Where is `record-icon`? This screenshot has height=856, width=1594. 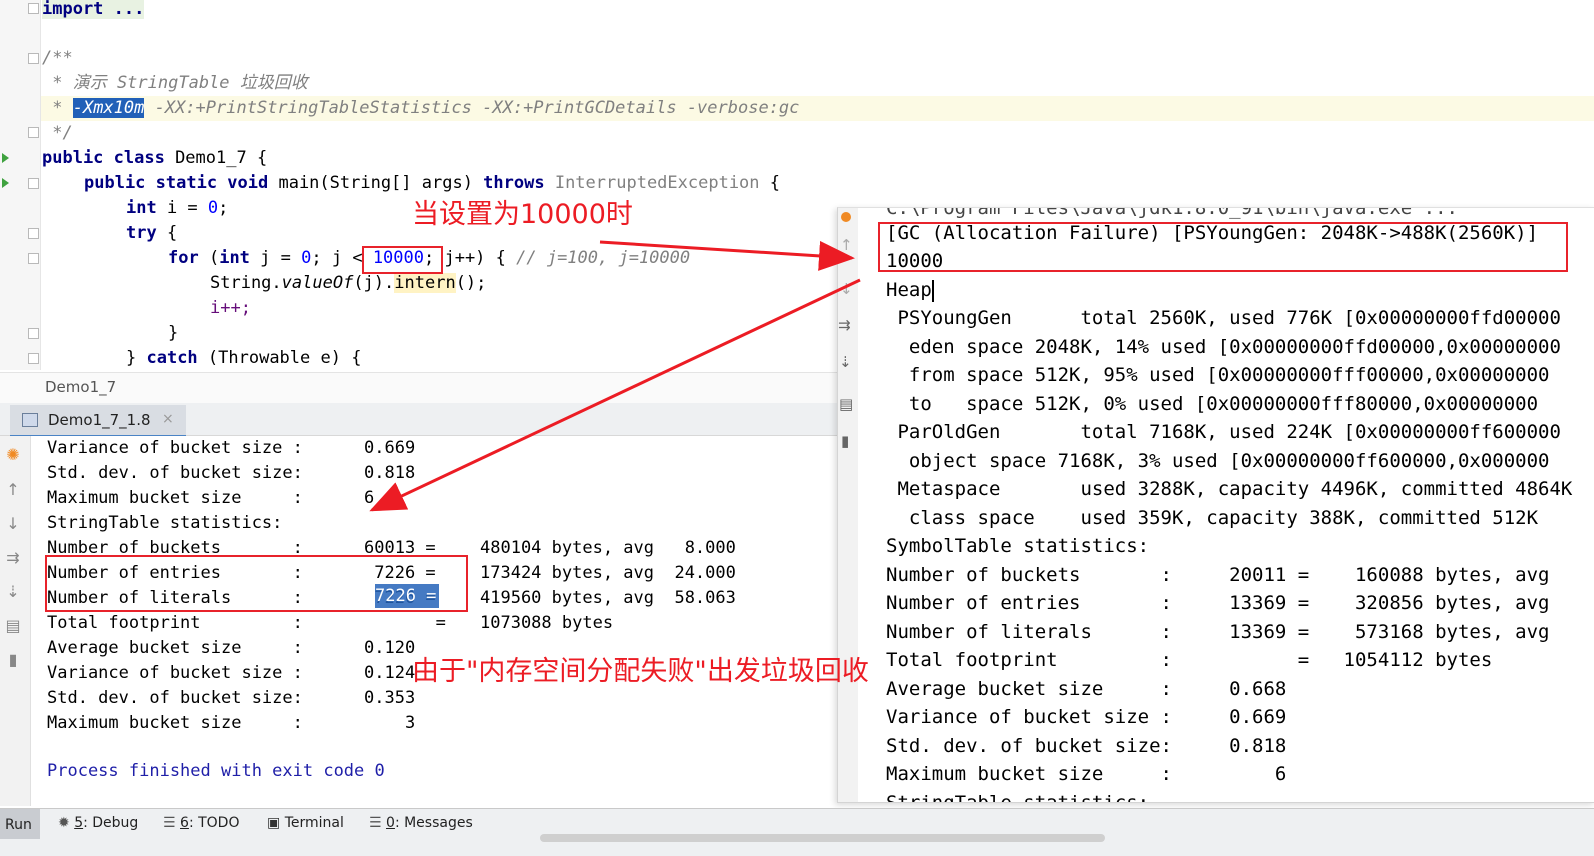 record-icon is located at coordinates (846, 217).